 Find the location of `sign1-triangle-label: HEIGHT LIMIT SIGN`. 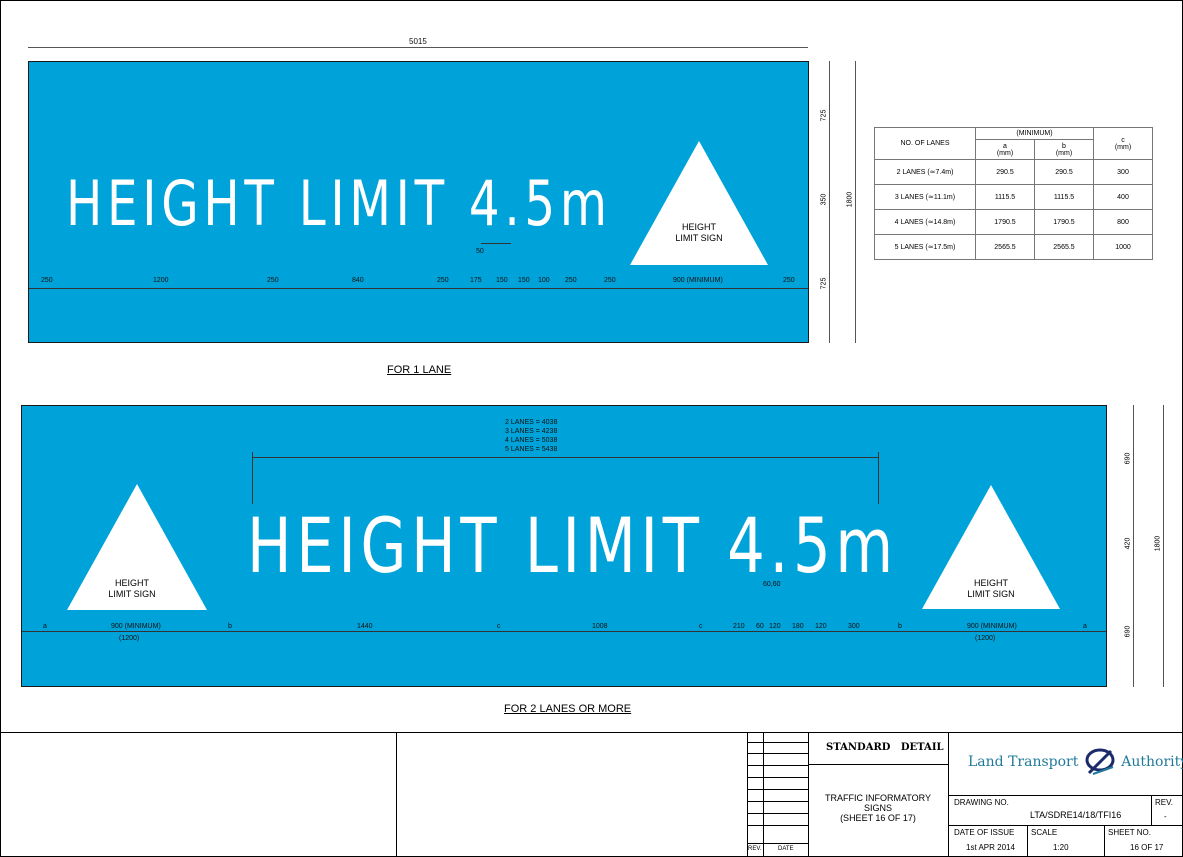

sign1-triangle-label: HEIGHT LIMIT SIGN is located at coordinates (699, 233).